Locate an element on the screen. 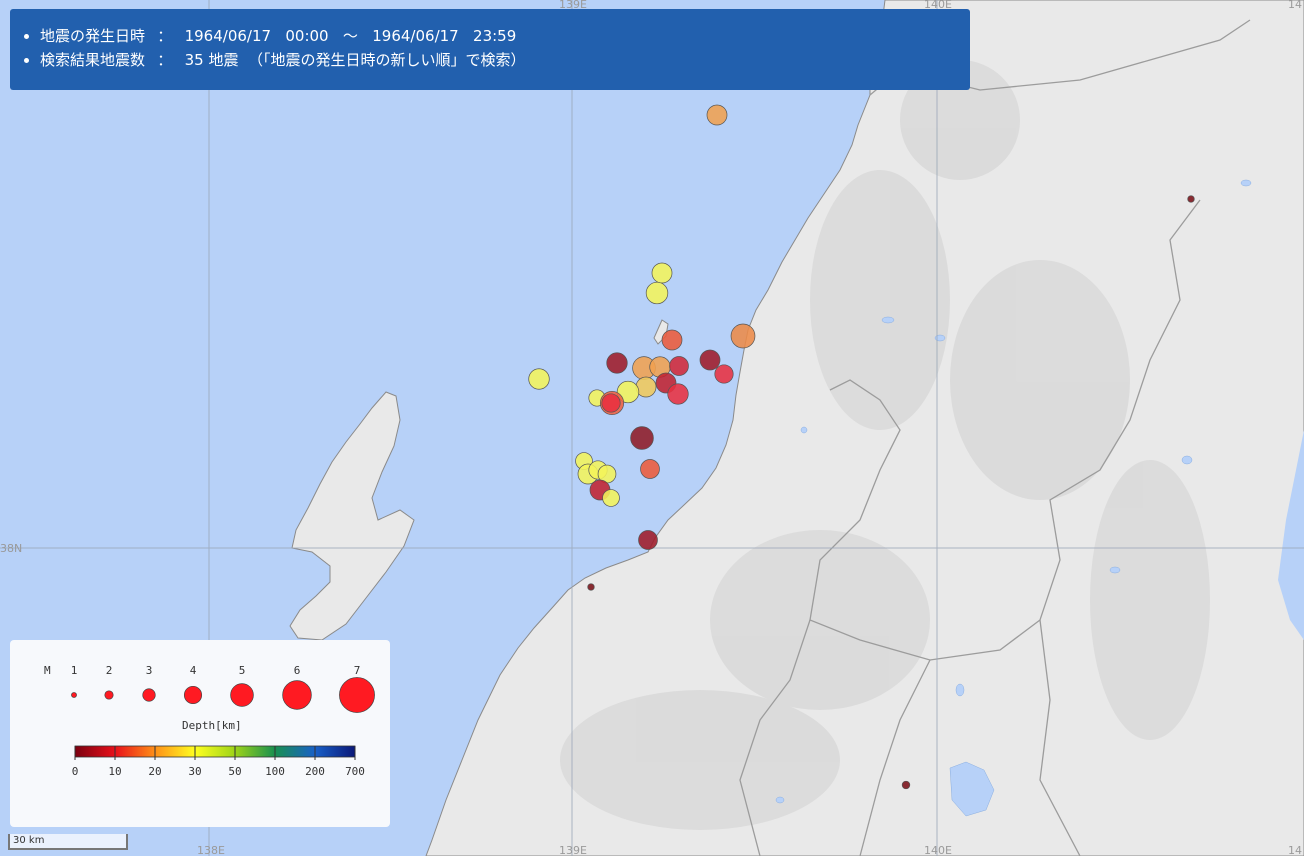 The height and width of the screenshot is (856, 1304). lon-label-141-top: 14 is located at coordinates (1295, 5).